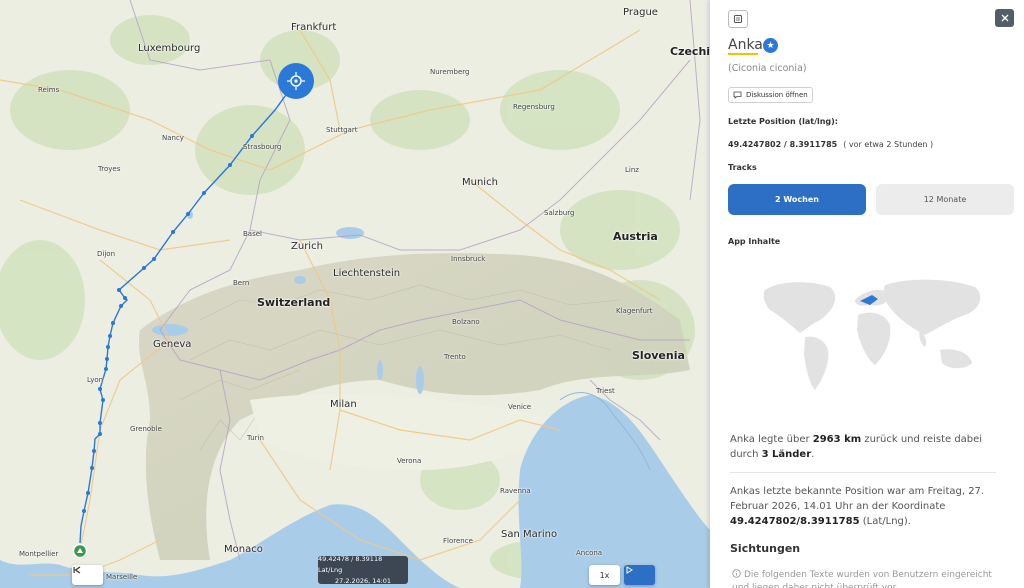 This screenshot has width=1024, height=588. Describe the element at coordinates (367, 273) in the screenshot. I see `map-label-liechtenstein: Liechtenstein` at that location.